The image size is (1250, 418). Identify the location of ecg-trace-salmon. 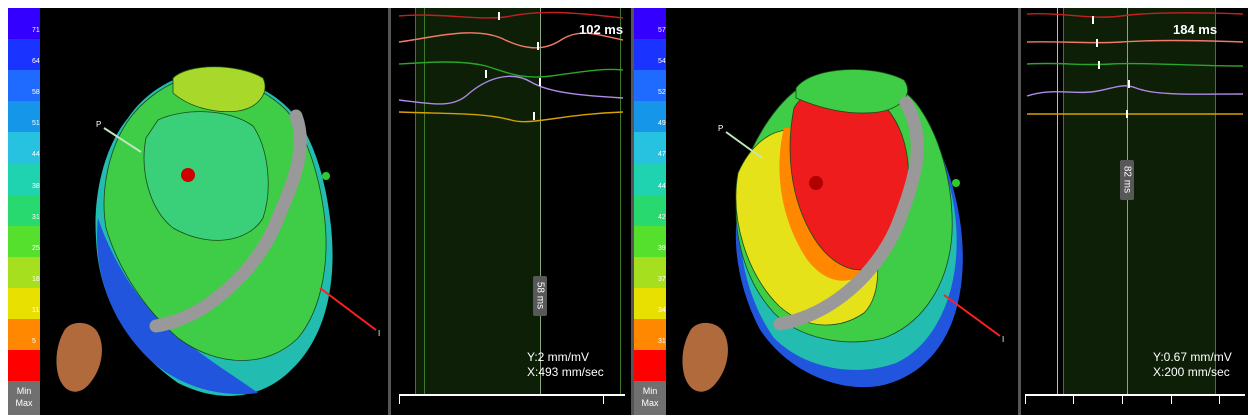
(1135, 41).